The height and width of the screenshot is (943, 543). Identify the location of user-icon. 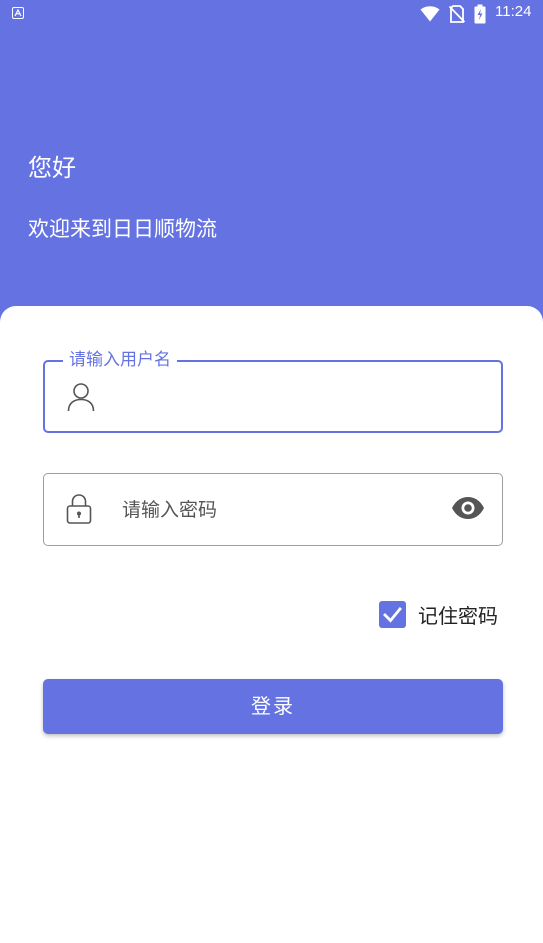
(81, 397).